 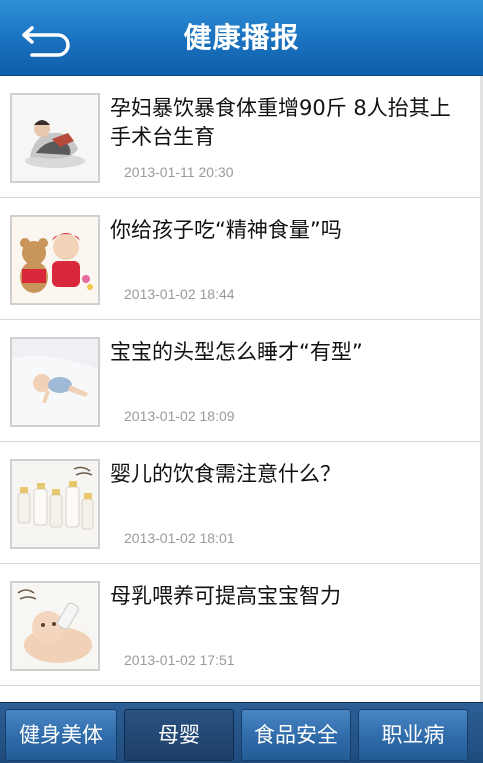 I want to click on article-title: 你给孩子吃“精神食量”吗, so click(x=226, y=230).